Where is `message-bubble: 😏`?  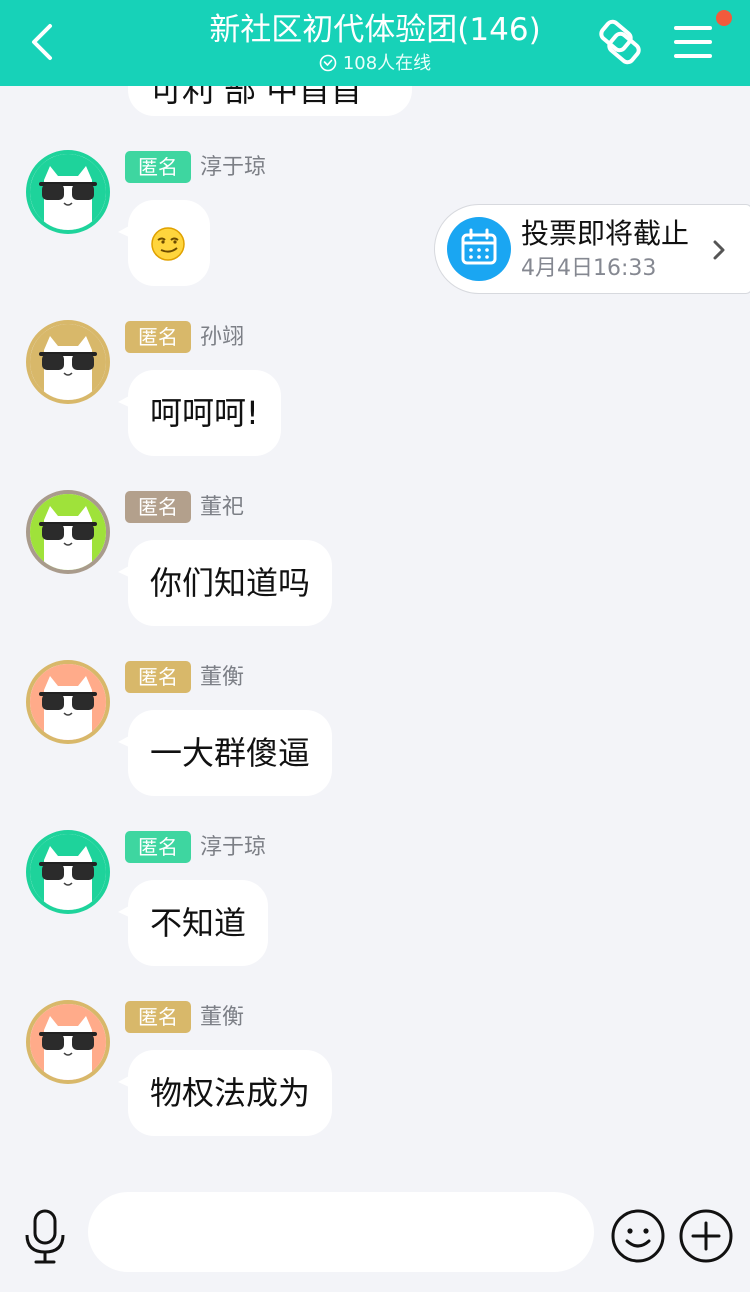
message-bubble: 😏 is located at coordinates (164, 243).